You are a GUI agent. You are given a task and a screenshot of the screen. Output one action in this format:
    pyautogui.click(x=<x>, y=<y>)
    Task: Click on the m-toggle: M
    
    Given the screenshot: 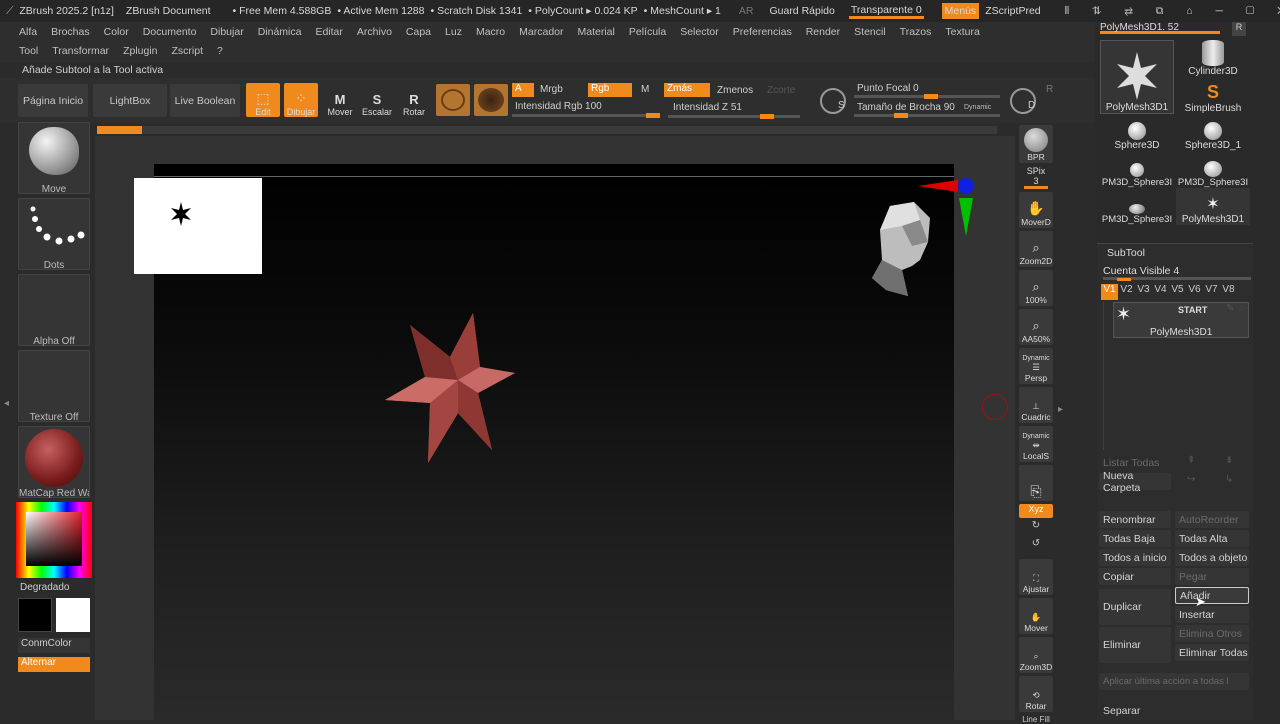 What is the action you would take?
    pyautogui.click(x=645, y=89)
    